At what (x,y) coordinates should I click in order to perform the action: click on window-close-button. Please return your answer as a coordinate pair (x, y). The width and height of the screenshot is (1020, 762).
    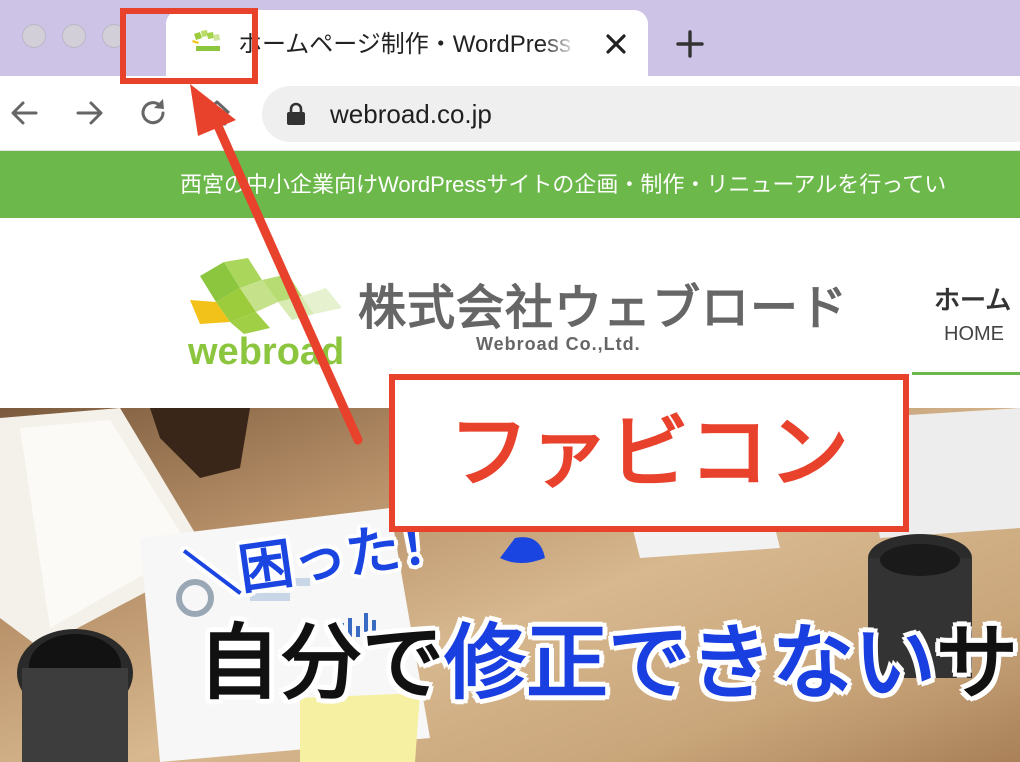
    Looking at the image, I should click on (34, 36).